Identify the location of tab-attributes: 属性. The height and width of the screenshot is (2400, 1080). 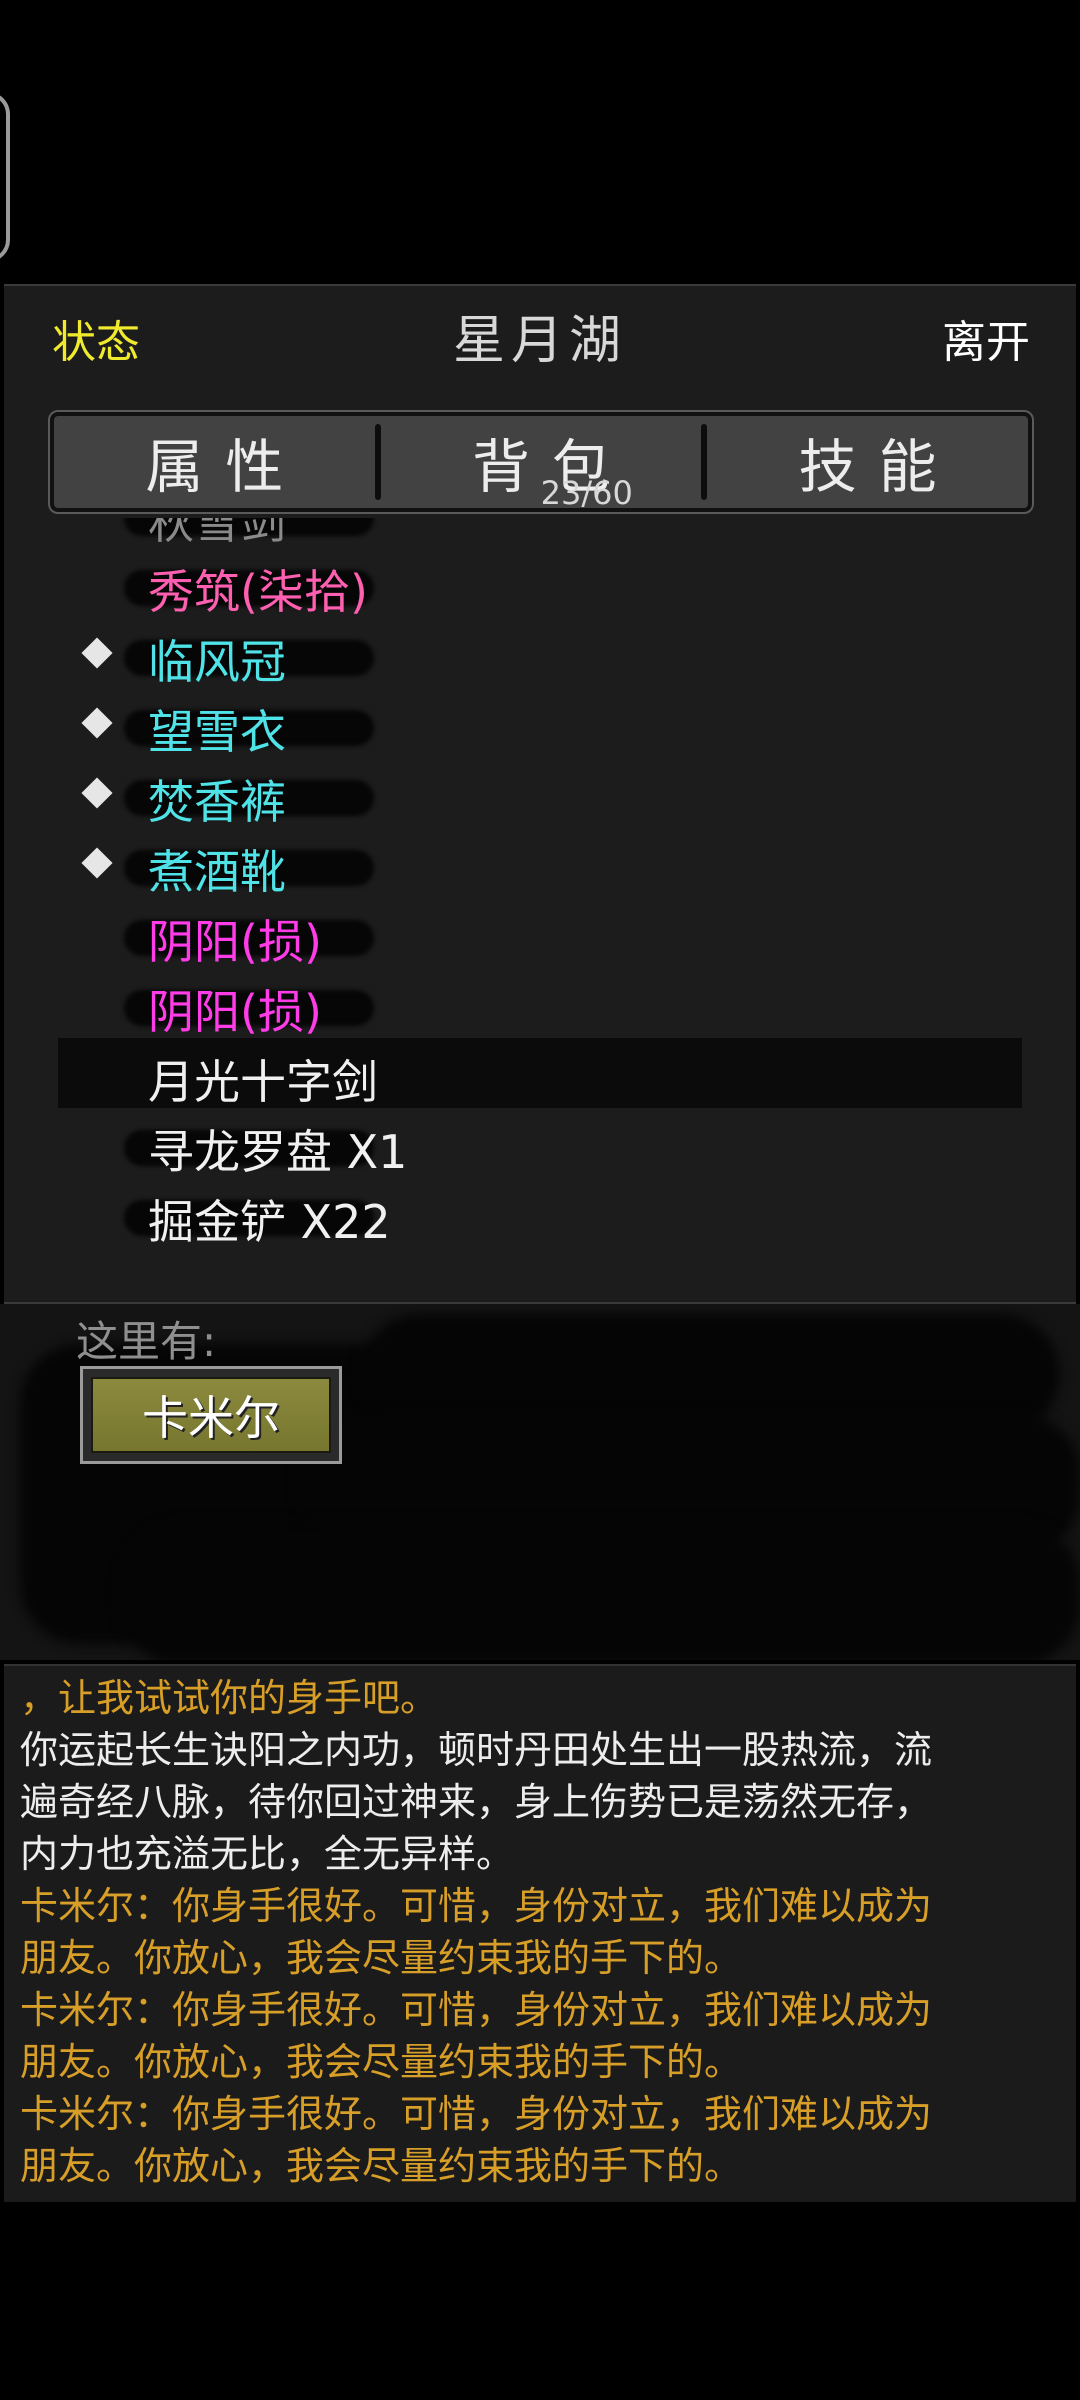
(214, 462).